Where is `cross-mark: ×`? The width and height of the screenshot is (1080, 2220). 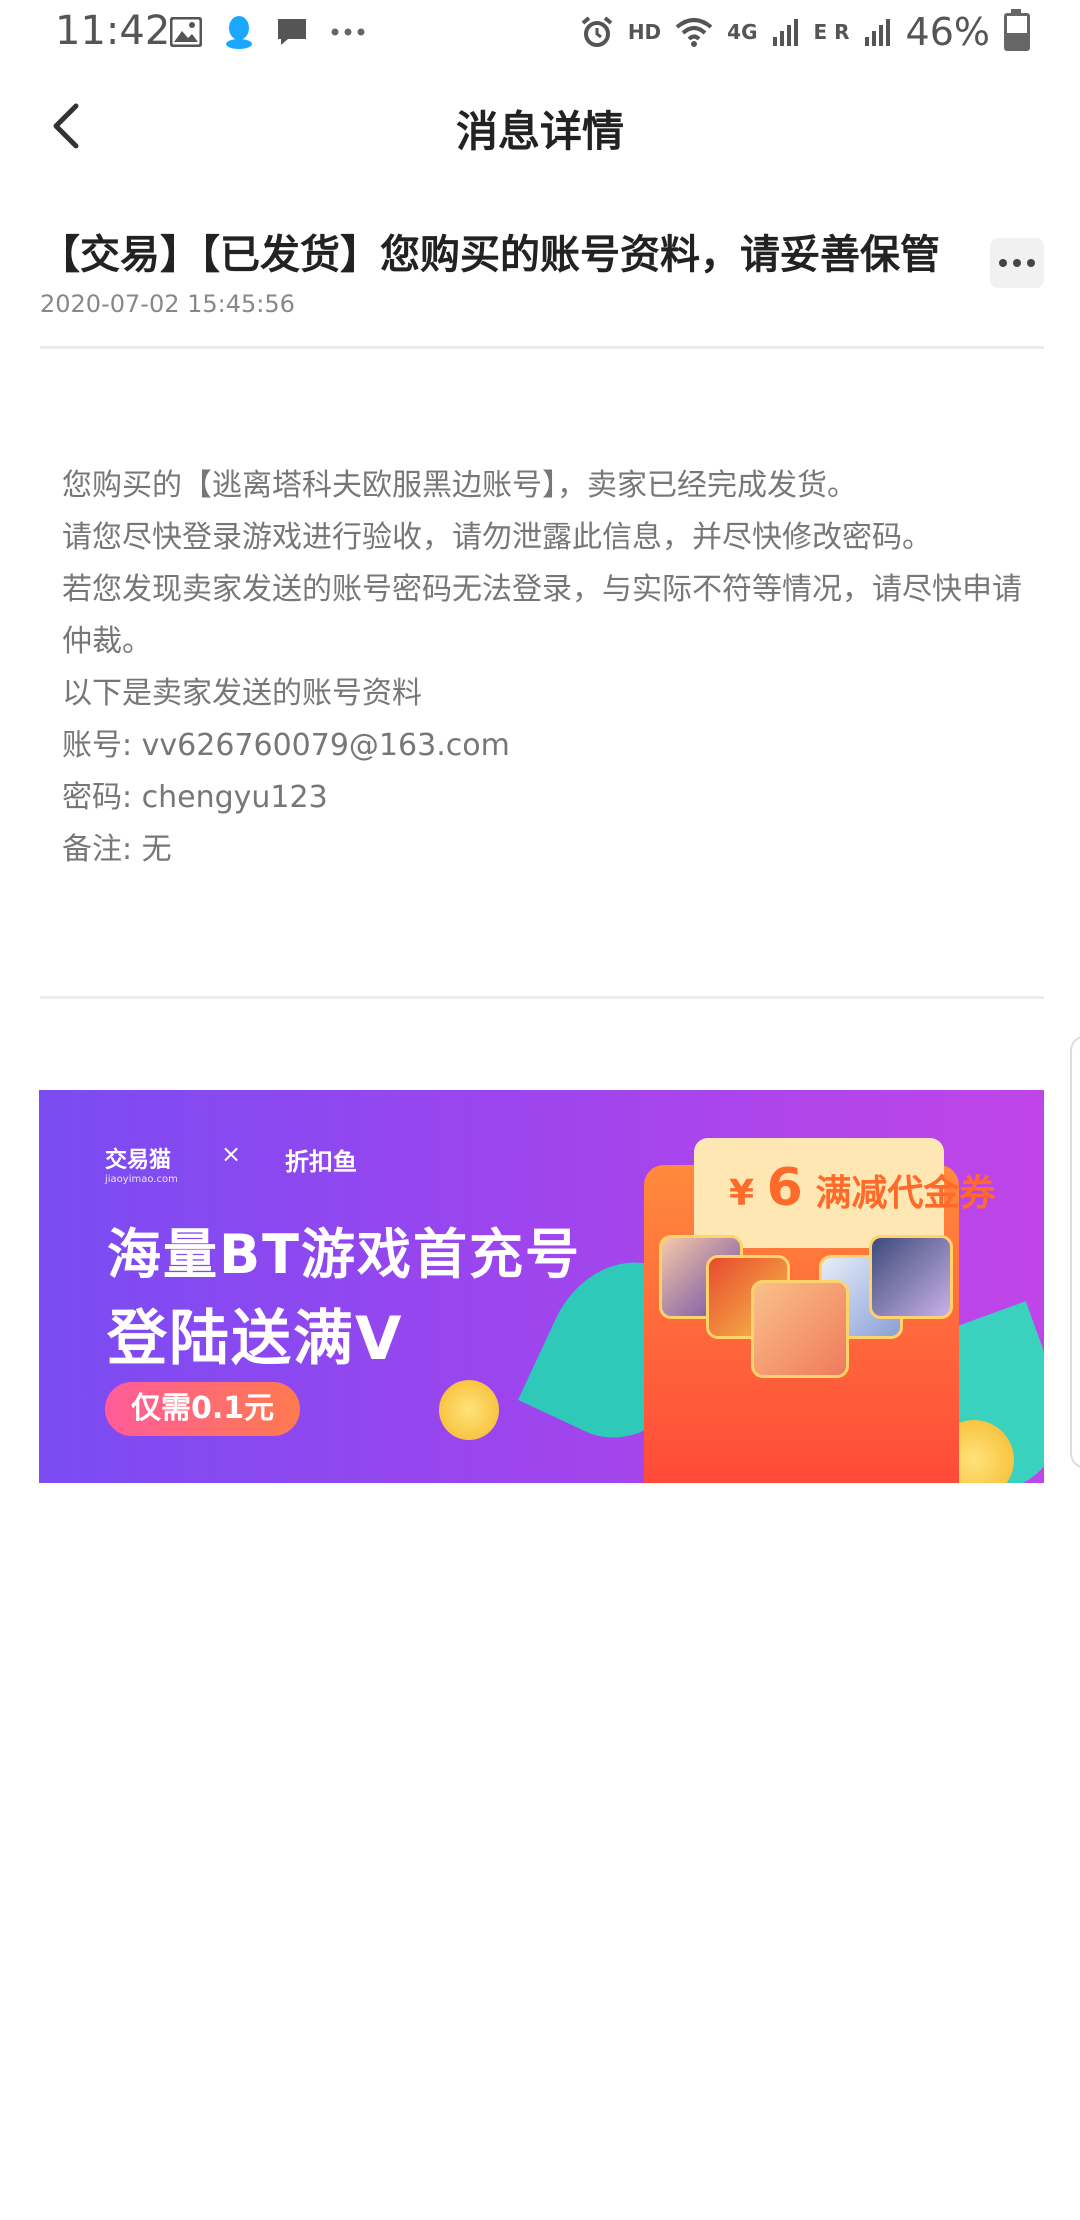 cross-mark: × is located at coordinates (231, 1154).